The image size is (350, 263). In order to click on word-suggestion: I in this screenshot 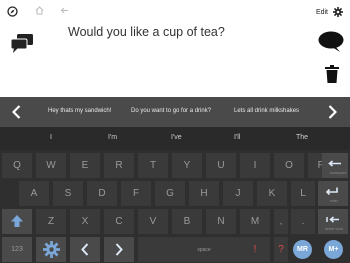, I will do `click(51, 137)`.